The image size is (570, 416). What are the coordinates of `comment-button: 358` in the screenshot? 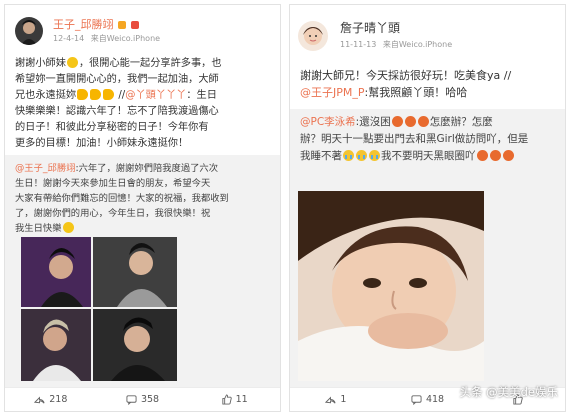 It's located at (143, 399).